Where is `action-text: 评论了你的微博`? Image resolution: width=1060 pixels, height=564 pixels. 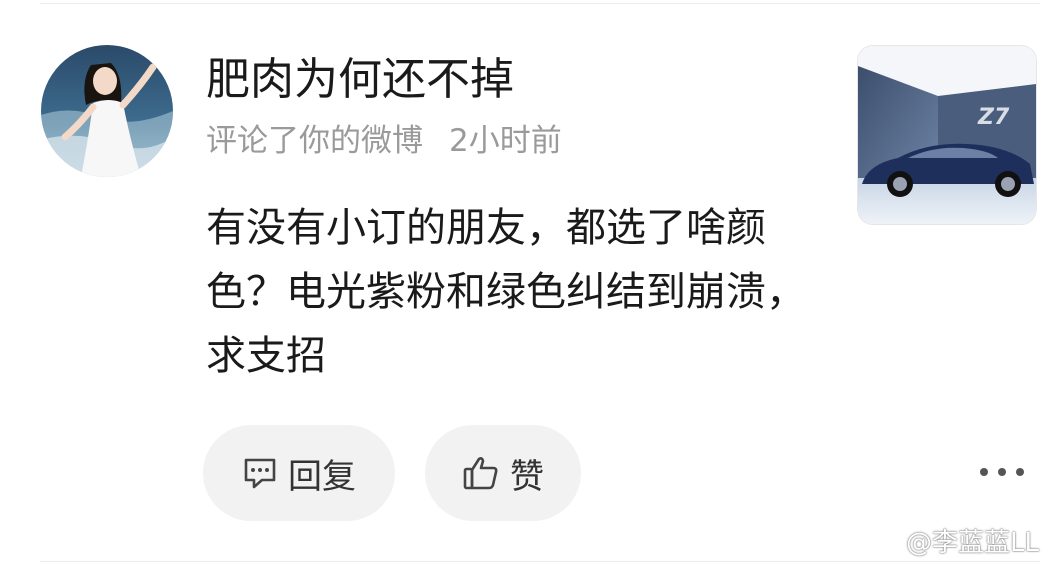 action-text: 评论了你的微博 is located at coordinates (314, 141).